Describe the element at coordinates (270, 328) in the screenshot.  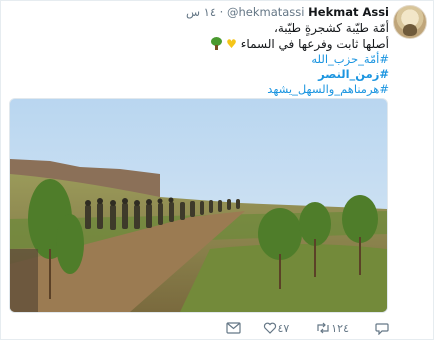
I see `heart-outline-icon` at that location.